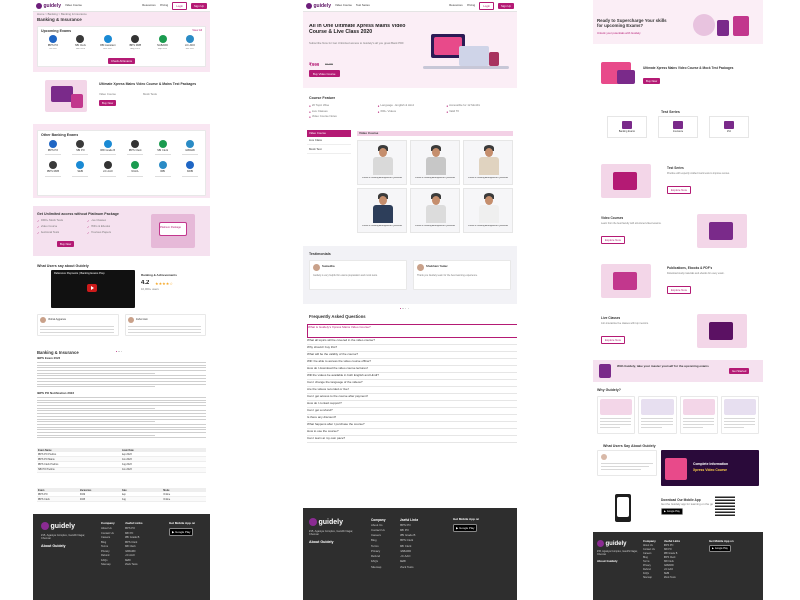 The width and height of the screenshot is (800, 600). What do you see at coordinates (53, 148) in the screenshot?
I see `exam-tile: IBPS PO` at bounding box center [53, 148].